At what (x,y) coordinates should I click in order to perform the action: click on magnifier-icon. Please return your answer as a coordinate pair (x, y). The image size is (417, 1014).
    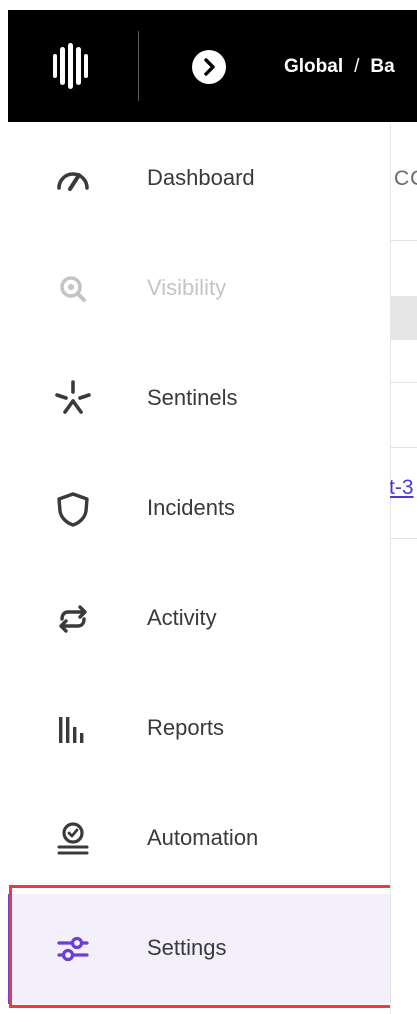
    Looking at the image, I should click on (73, 289).